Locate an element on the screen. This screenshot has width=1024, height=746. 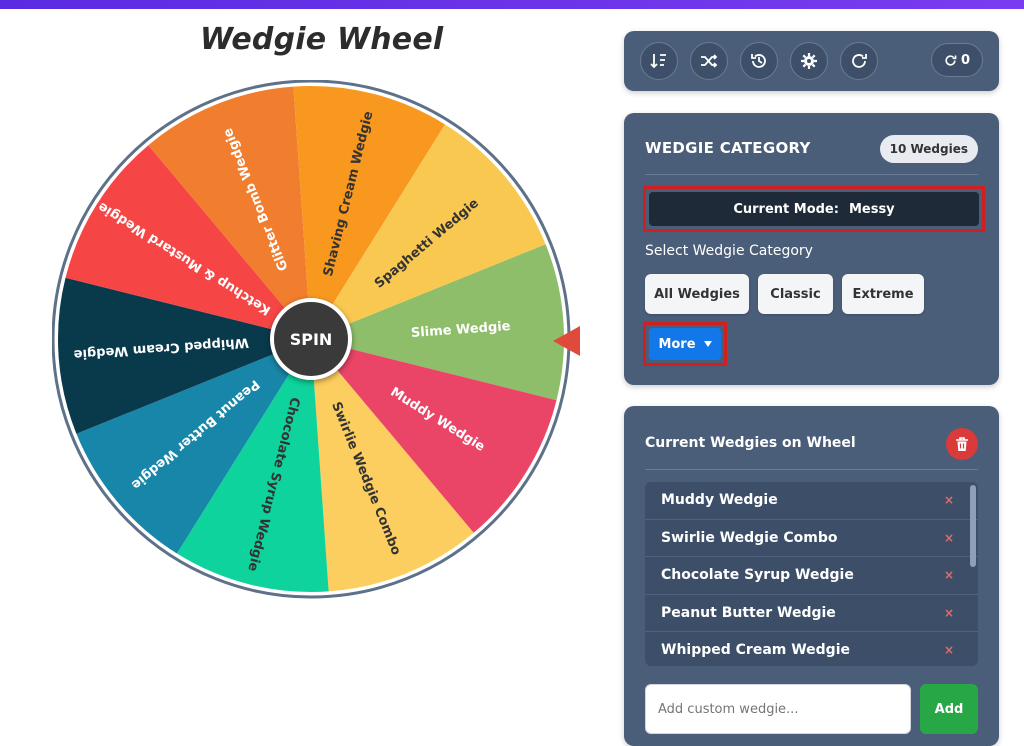
wheel-pointer-icon is located at coordinates (566, 341).